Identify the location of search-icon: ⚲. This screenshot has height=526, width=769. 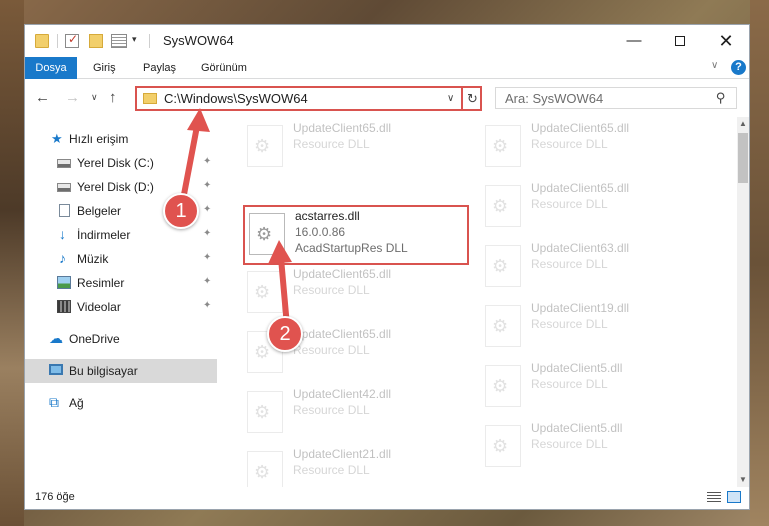
(721, 98).